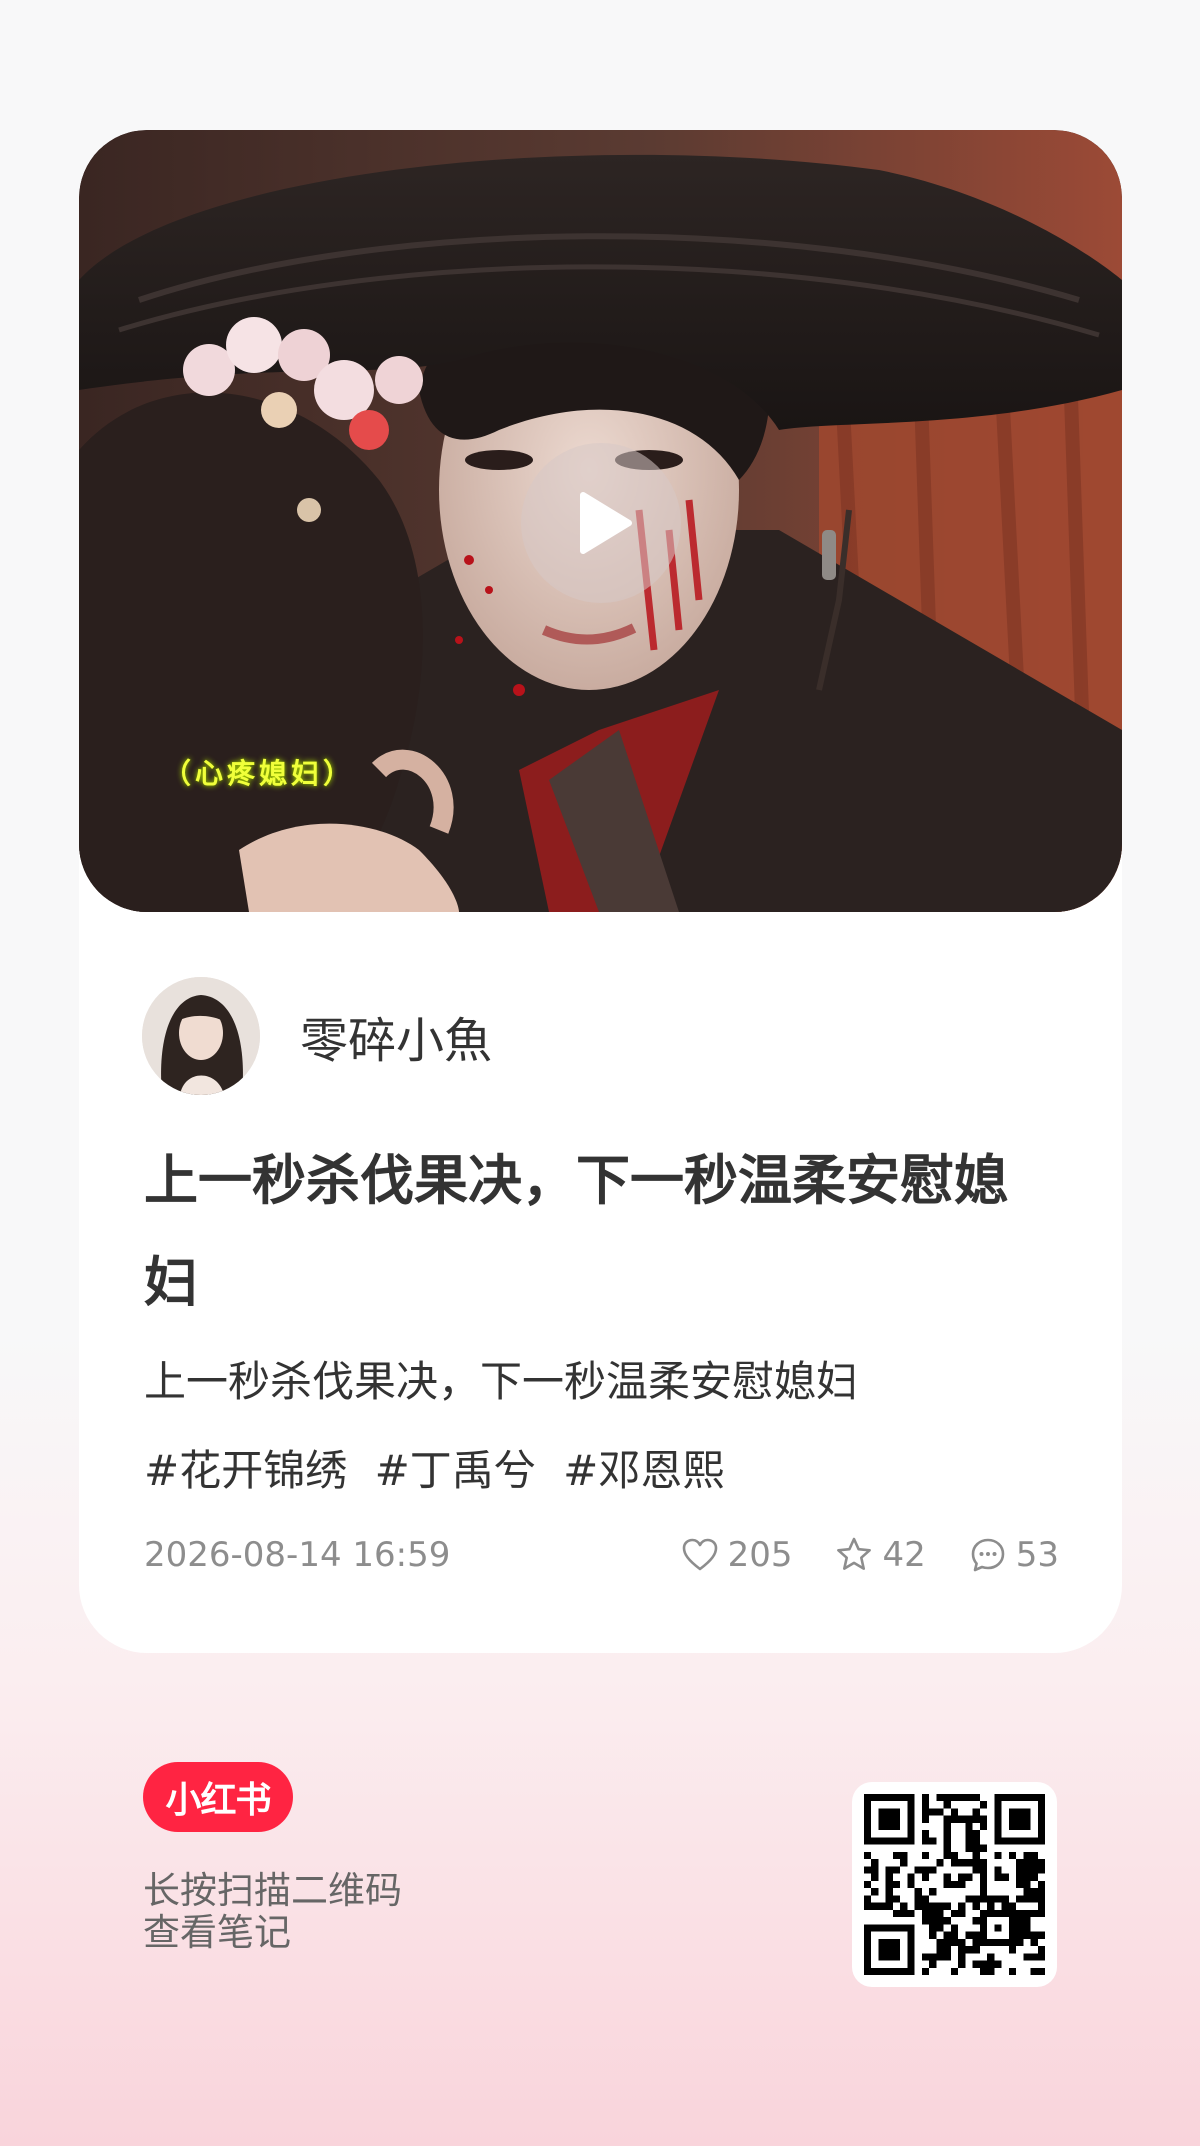 The width and height of the screenshot is (1200, 2146). I want to click on tag-list: #花开锦绣 #丁禹兮 #邓恩熙, so click(594, 1470).